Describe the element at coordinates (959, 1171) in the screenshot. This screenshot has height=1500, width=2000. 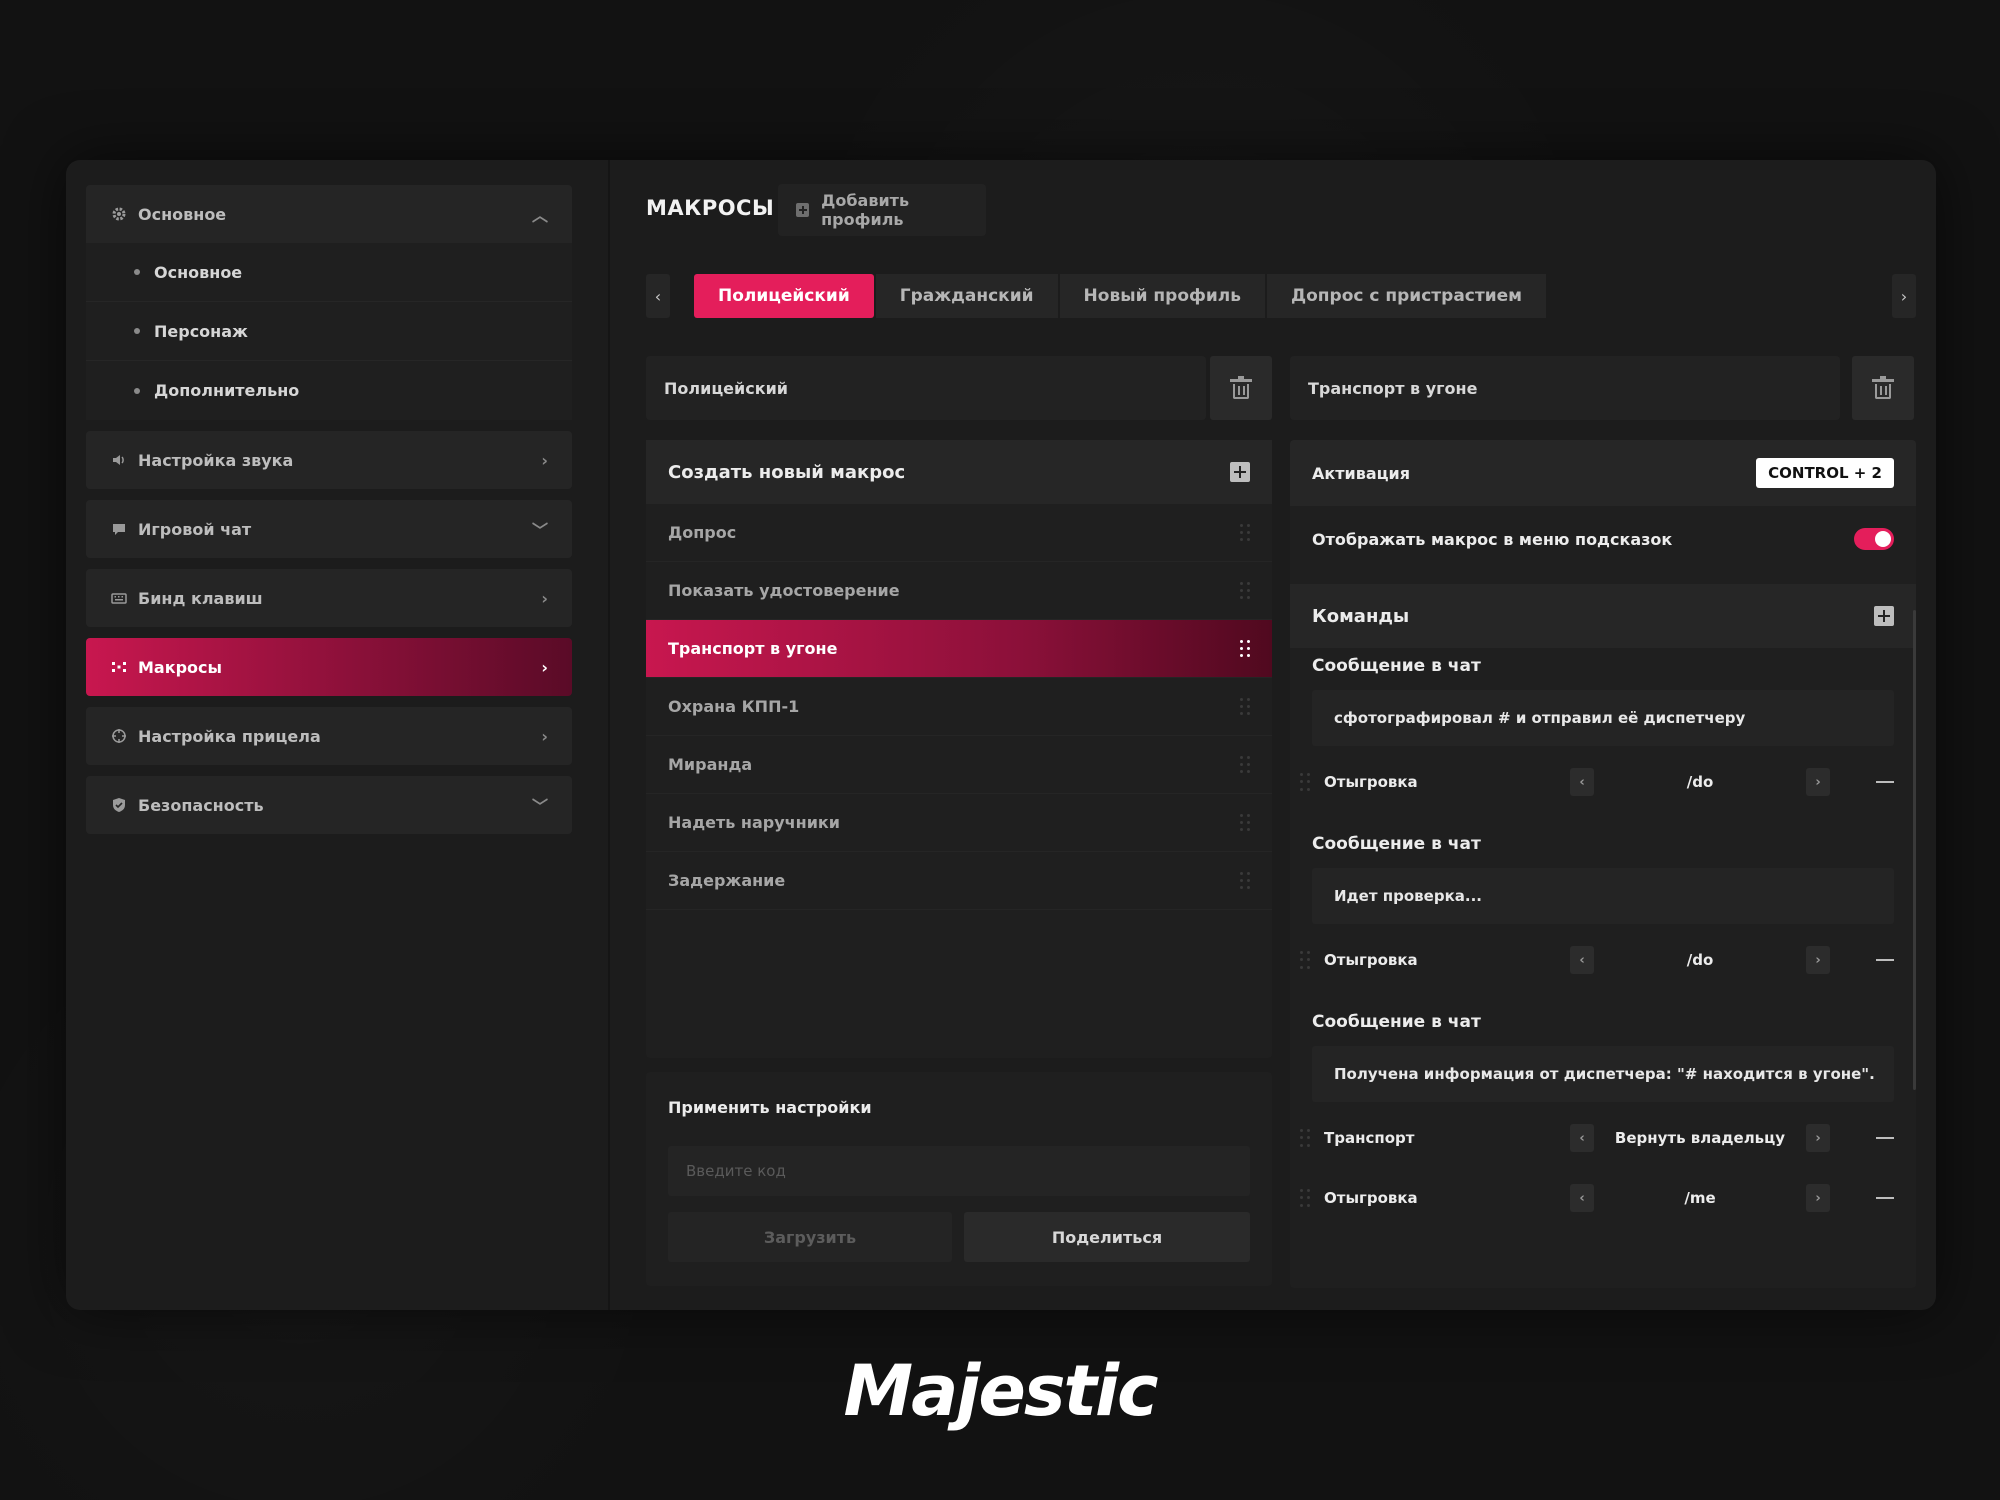
I see `code-input` at that location.